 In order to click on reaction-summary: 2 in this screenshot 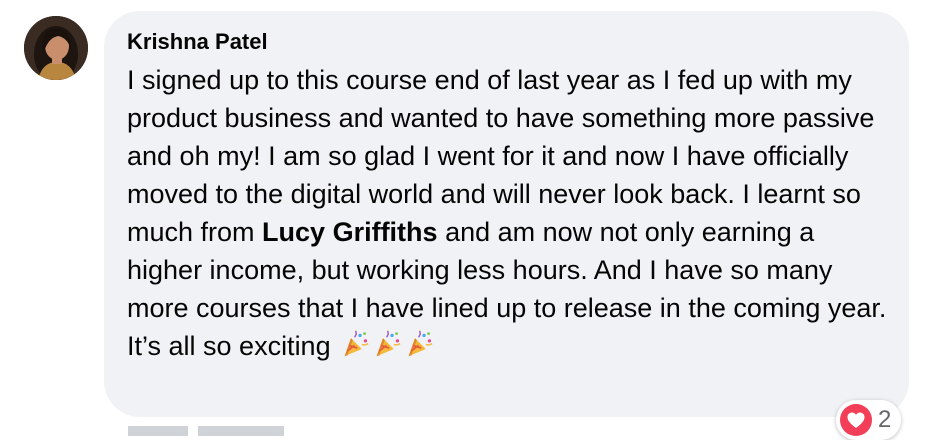, I will do `click(869, 420)`.